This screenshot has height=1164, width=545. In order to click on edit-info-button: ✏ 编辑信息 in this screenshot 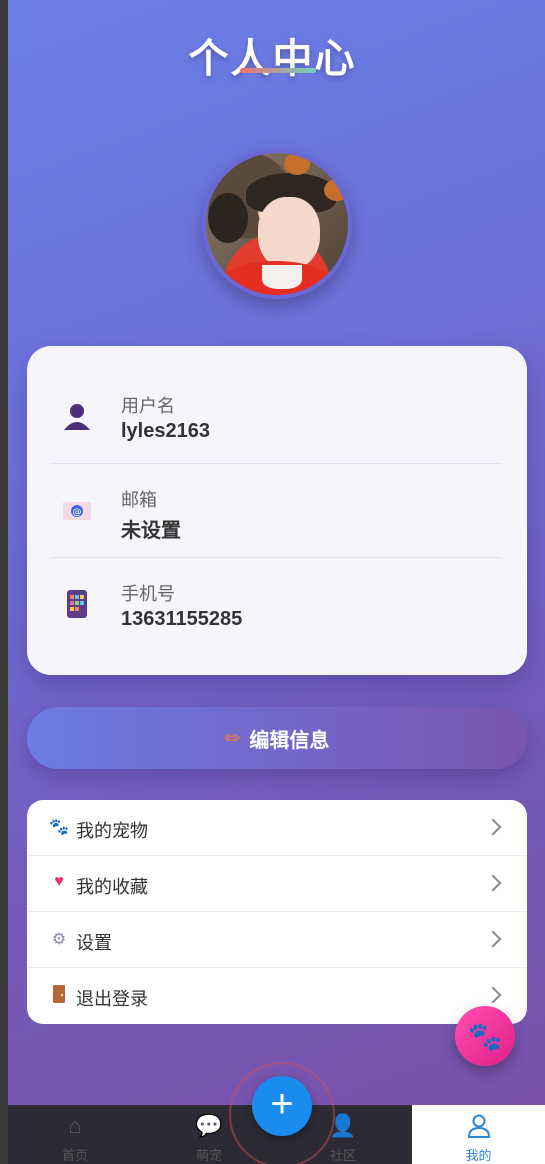, I will do `click(277, 738)`.